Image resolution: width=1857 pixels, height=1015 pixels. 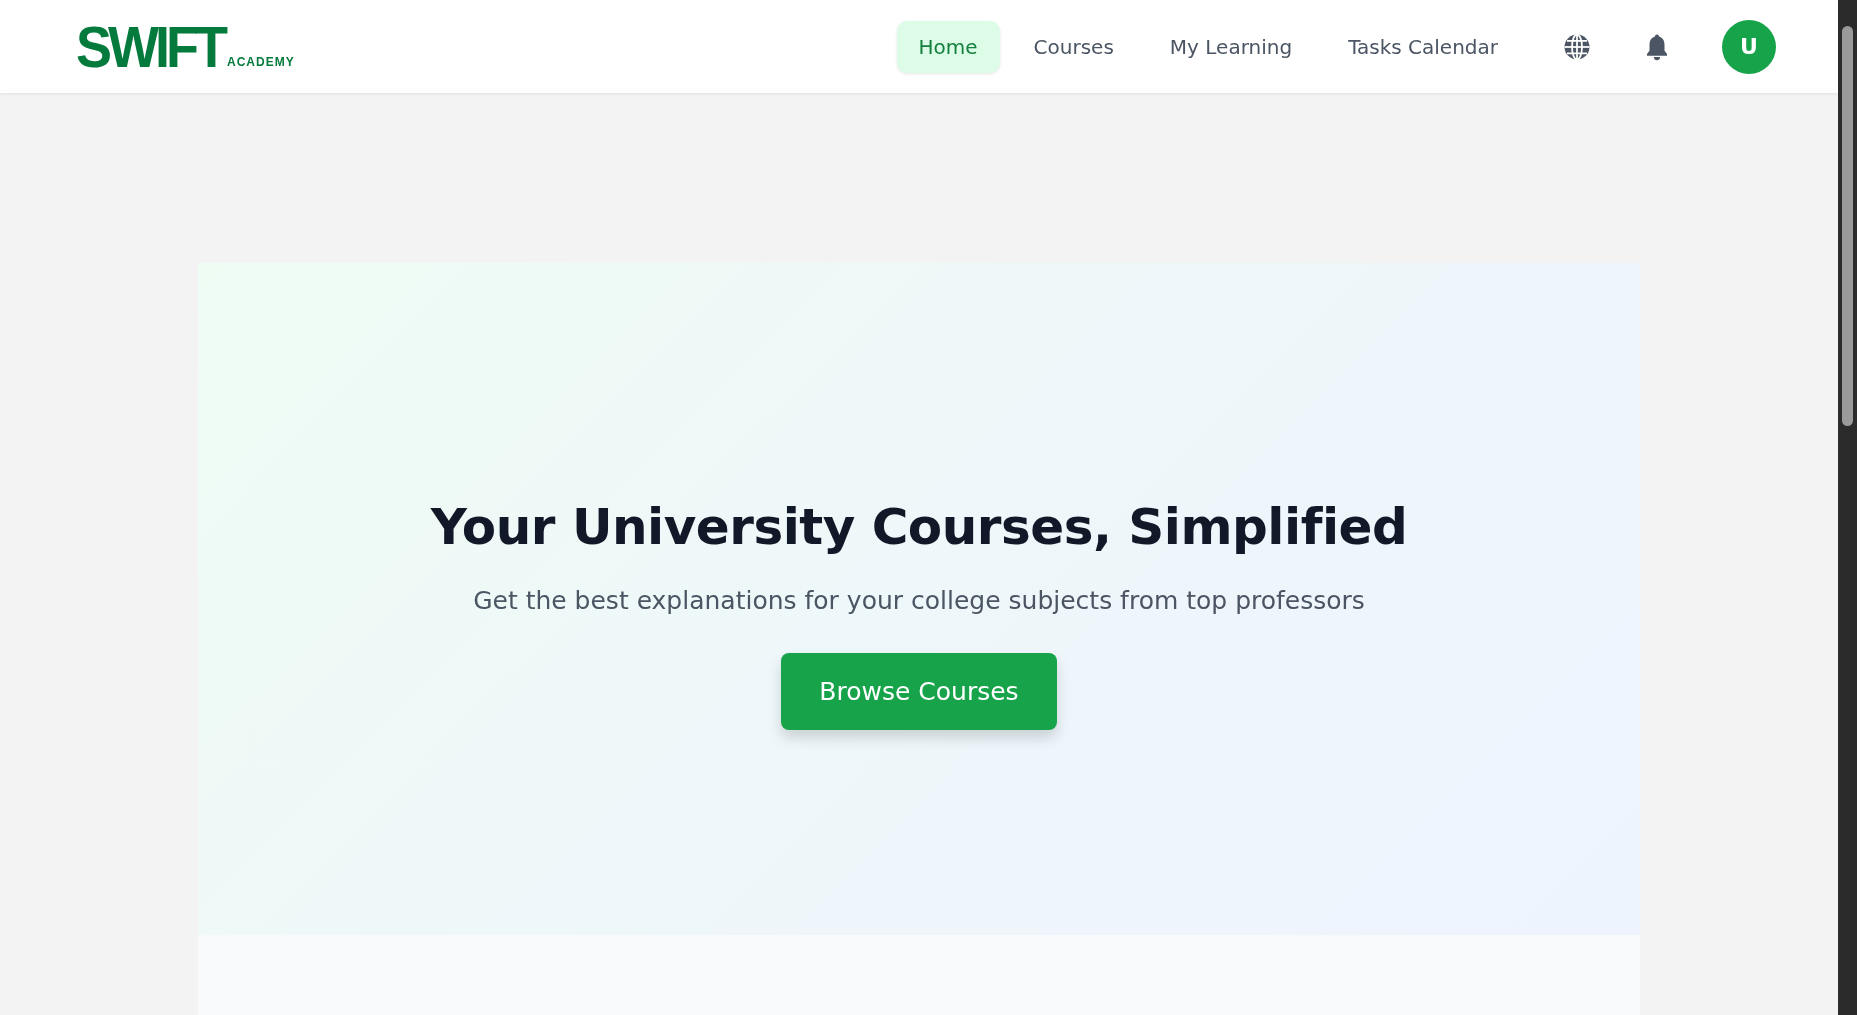 What do you see at coordinates (1847, 507) in the screenshot?
I see `scrollbar` at bounding box center [1847, 507].